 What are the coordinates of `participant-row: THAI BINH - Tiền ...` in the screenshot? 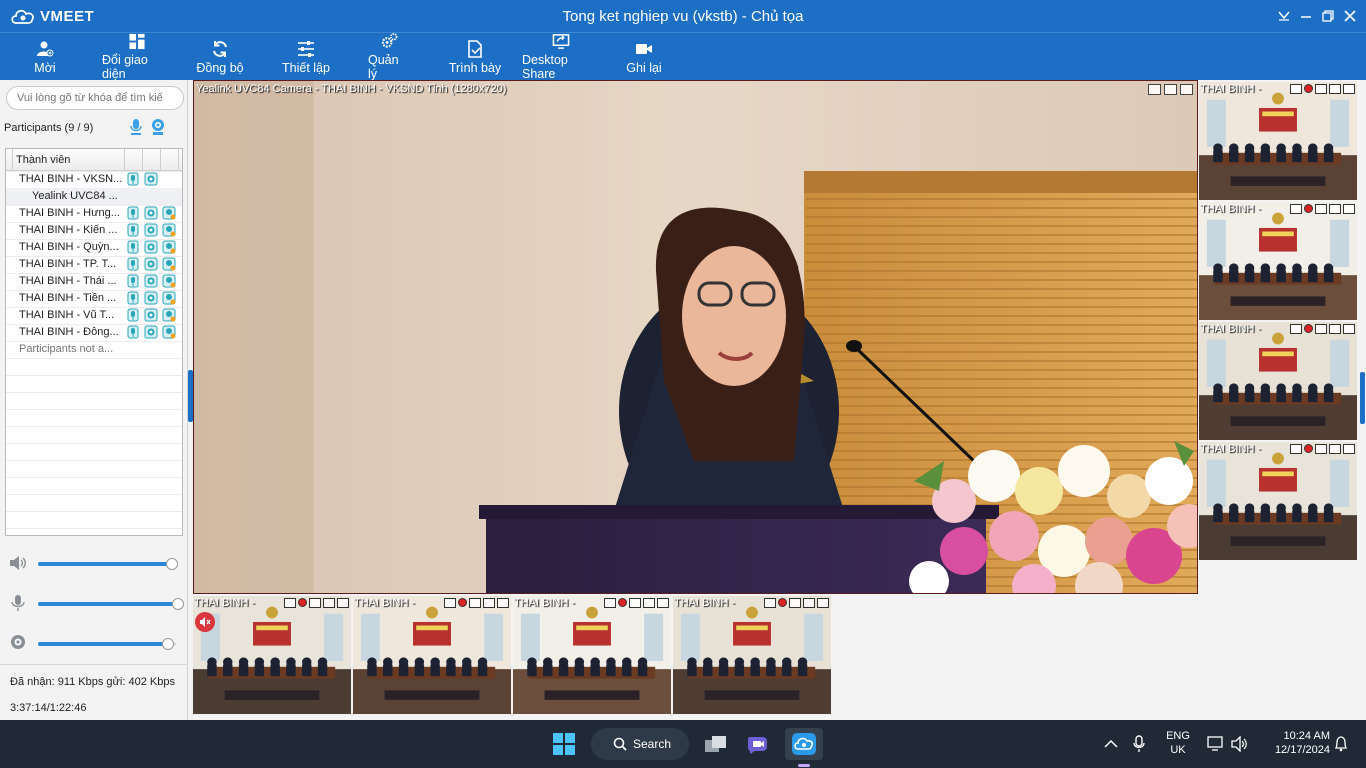 It's located at (94, 298).